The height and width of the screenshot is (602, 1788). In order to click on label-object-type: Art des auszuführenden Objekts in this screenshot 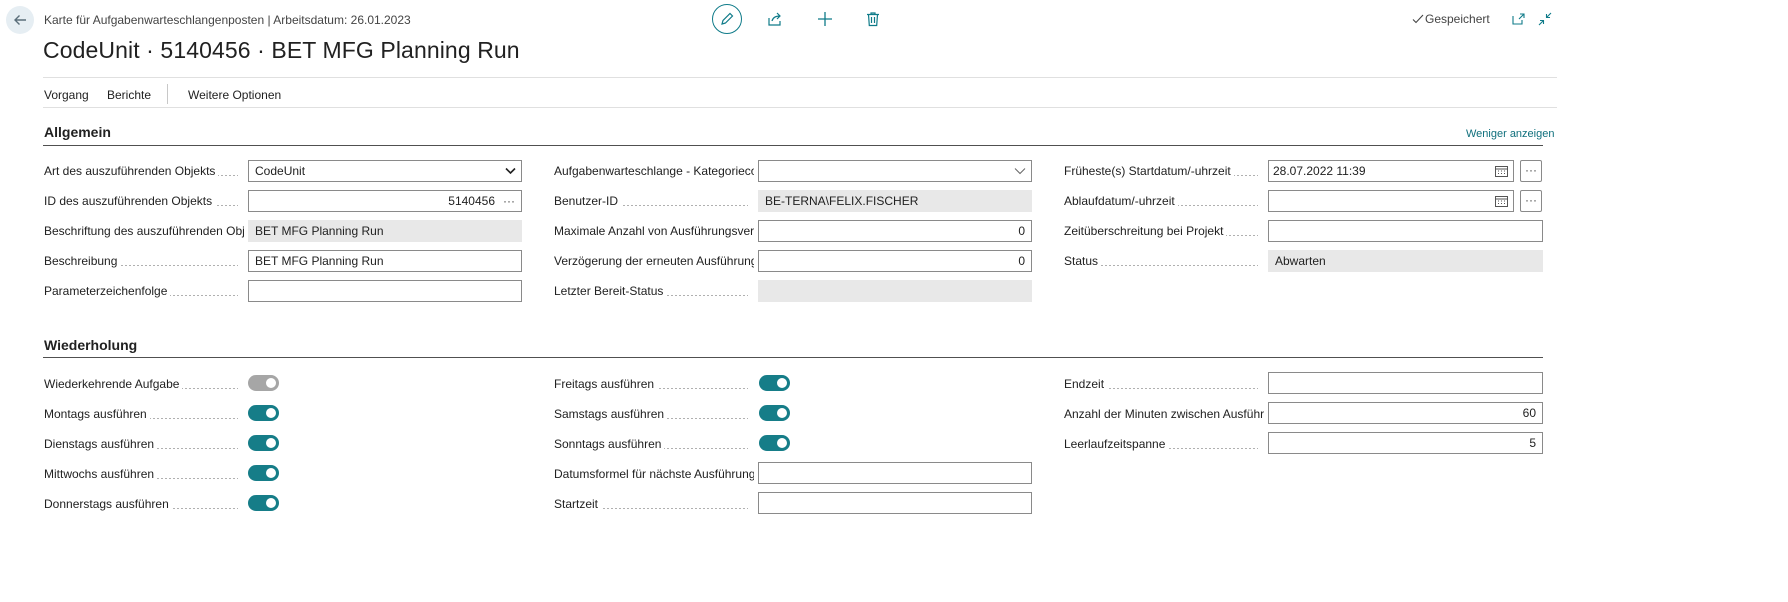, I will do `click(144, 172)`.